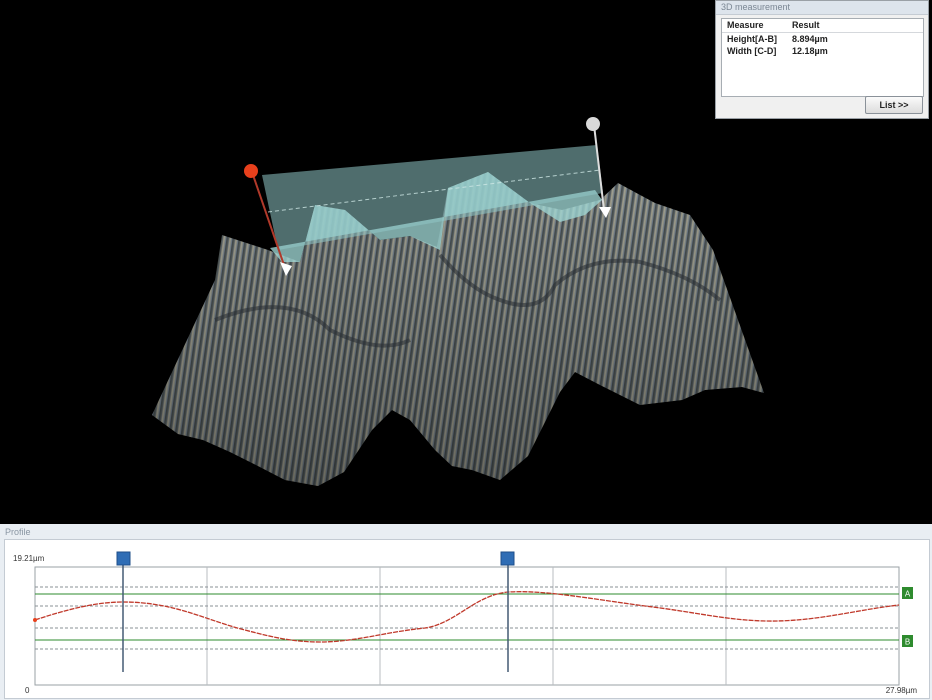 The width and height of the screenshot is (932, 700). I want to click on table-row: Height[A-B] 8.894µm, so click(822, 39).